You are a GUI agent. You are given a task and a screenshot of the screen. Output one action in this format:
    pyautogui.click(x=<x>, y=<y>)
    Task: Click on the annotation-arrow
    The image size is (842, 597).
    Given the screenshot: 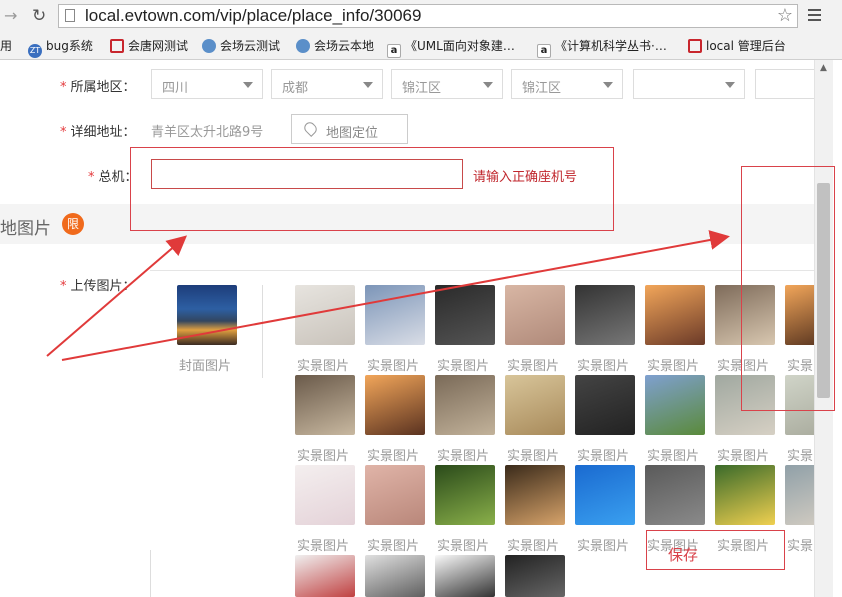 What is the action you would take?
    pyautogui.click(x=117, y=296)
    